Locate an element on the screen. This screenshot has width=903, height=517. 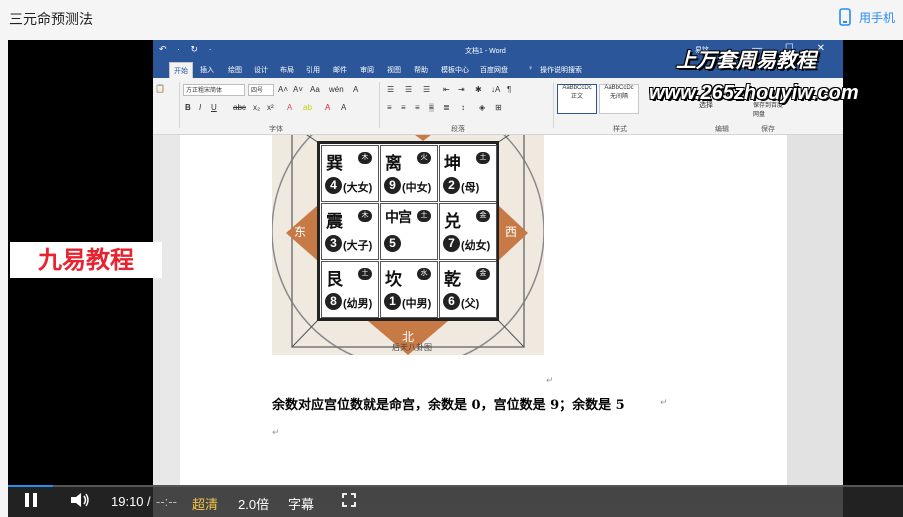
phonetic-guide-icon: wén is located at coordinates (336, 89).